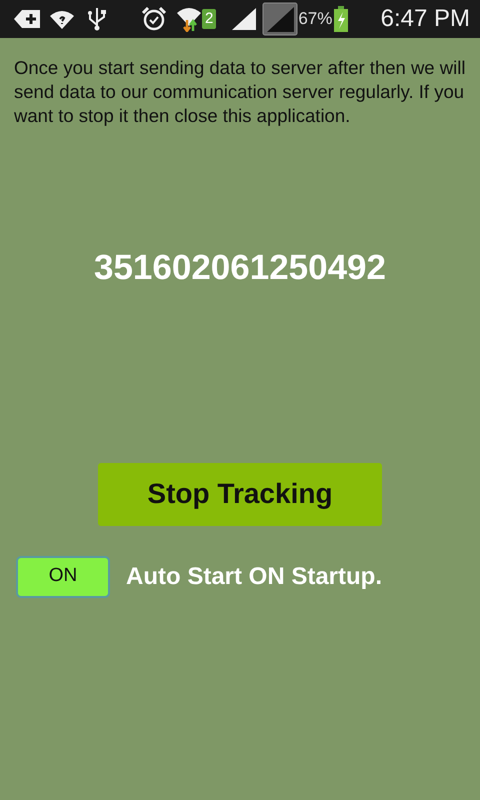 This screenshot has height=800, width=480. Describe the element at coordinates (240, 268) in the screenshot. I see `device-id: 351602061250492` at that location.